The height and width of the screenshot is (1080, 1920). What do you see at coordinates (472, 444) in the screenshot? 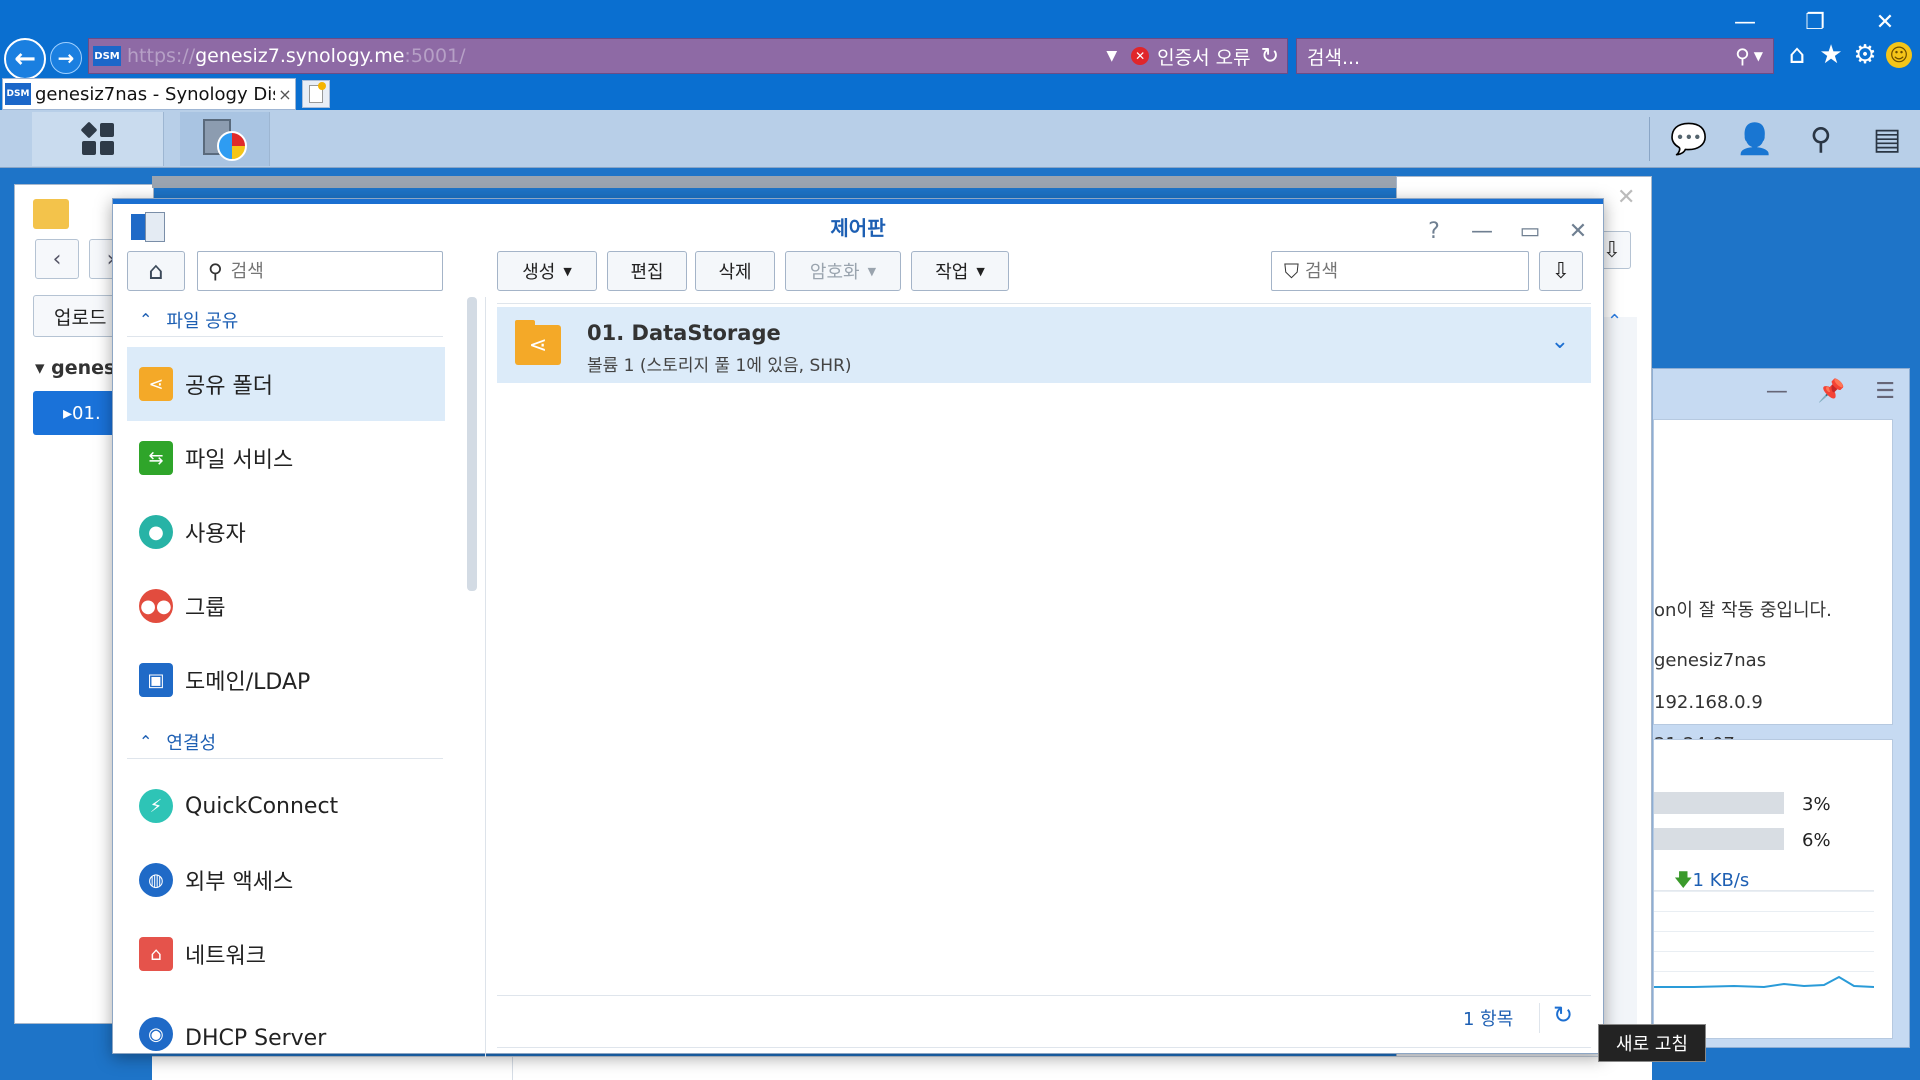
I see `sidebar-scrollbar` at bounding box center [472, 444].